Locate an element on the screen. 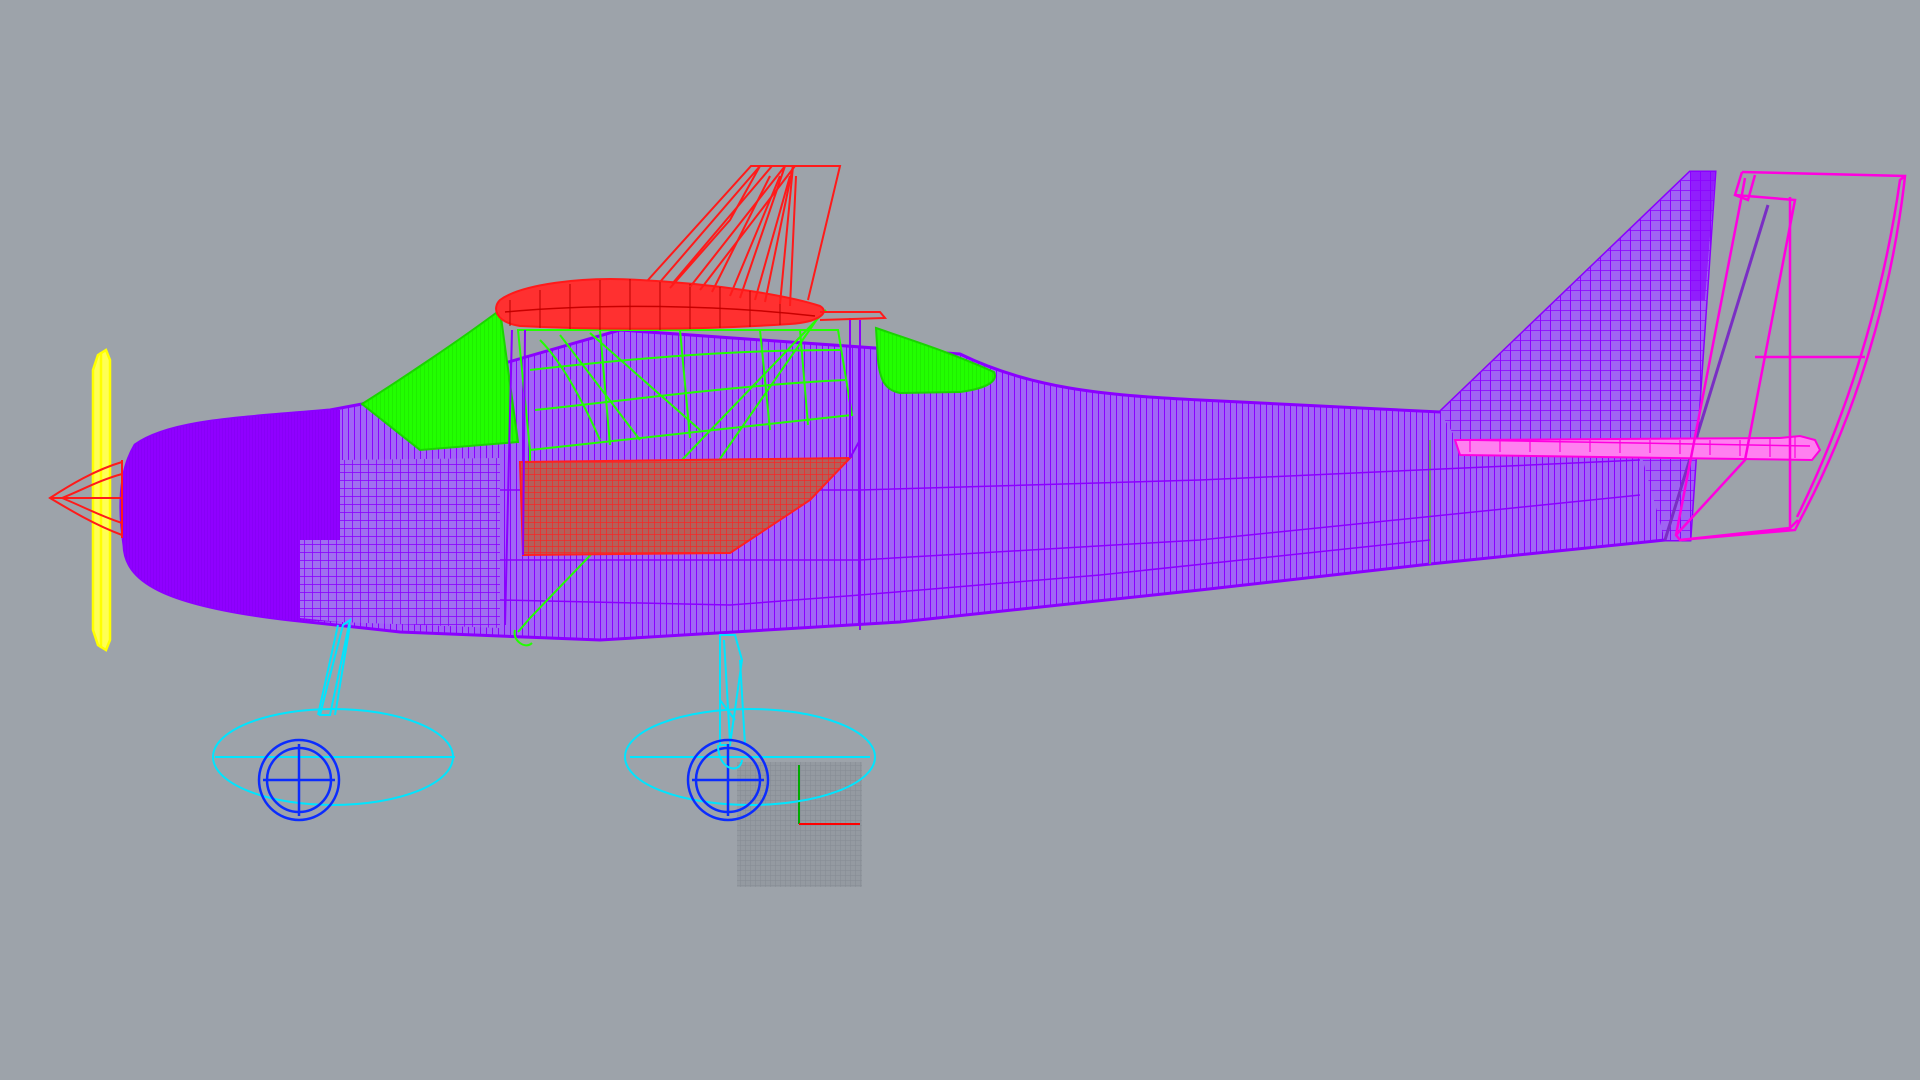 The image size is (1920, 1080). propeller-blade is located at coordinates (101, 500).